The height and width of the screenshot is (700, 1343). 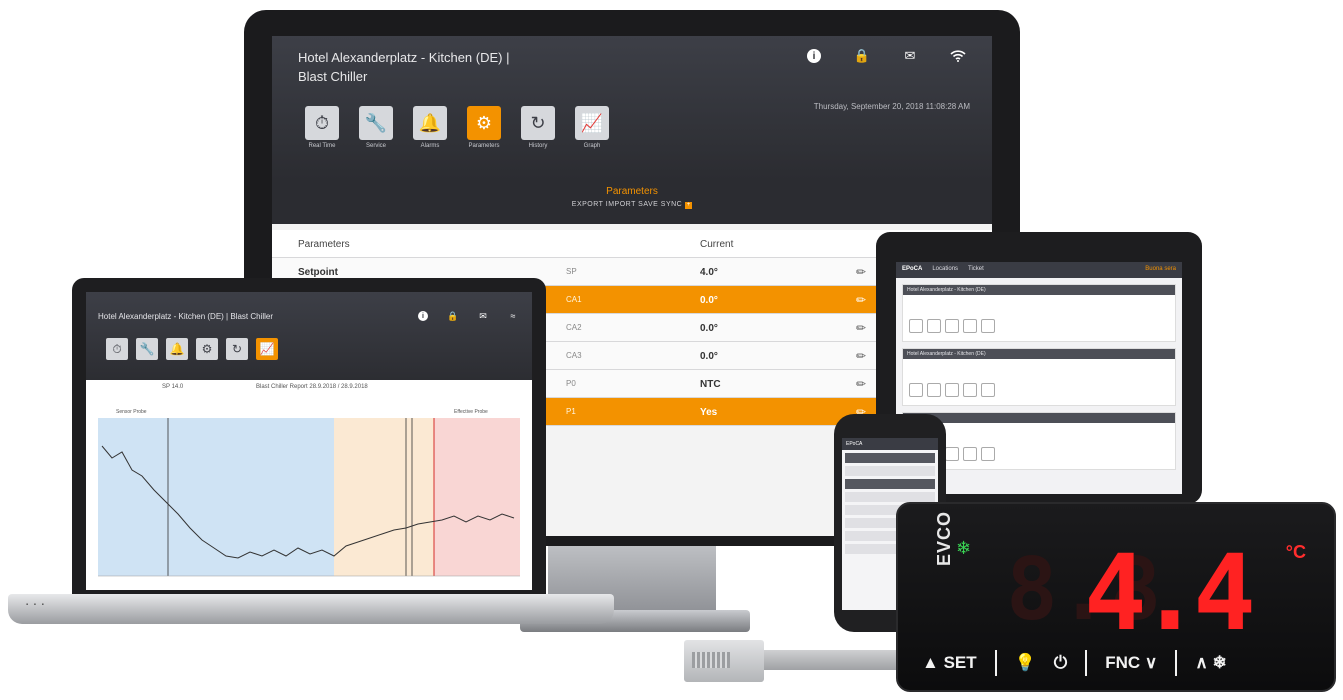 I want to click on evco-controller: ❄ EVCO 8.8 4.4 °C ▲ SET 💡 ⏻ FNC ∨ ∧ ❄, so click(x=1116, y=597).